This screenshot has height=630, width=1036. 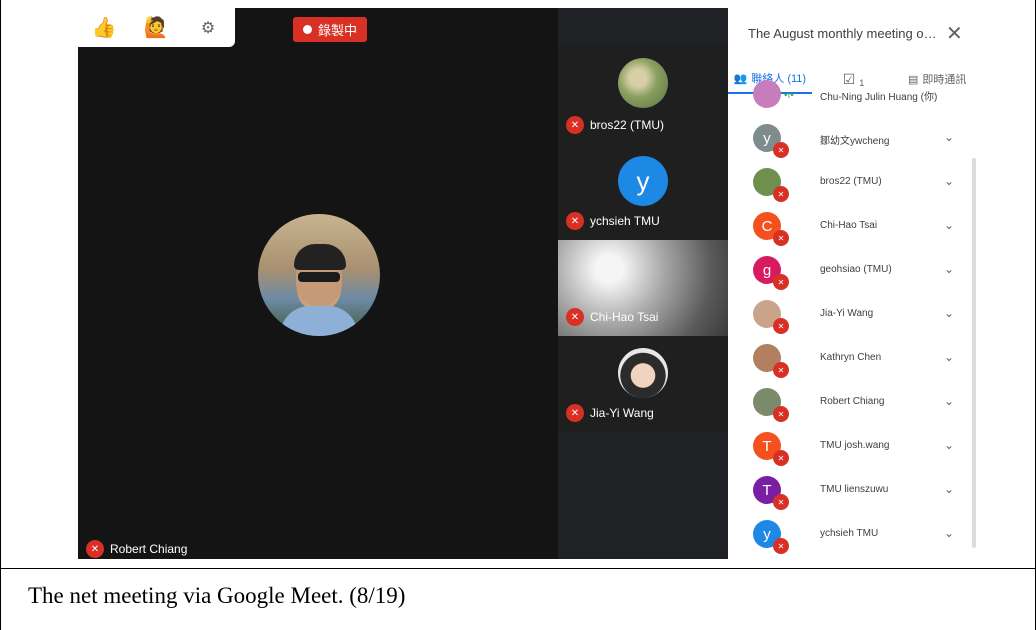 I want to click on participant-row: y ✕ ⌄ ychsieh TMU, so click(x=850, y=534).